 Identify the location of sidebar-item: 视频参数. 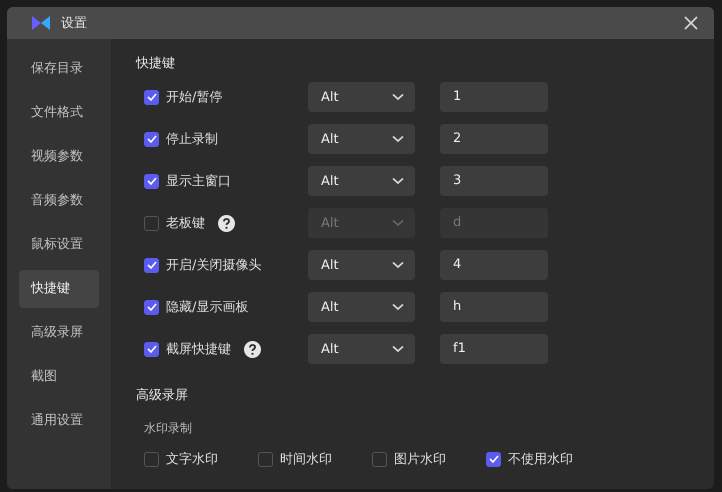
(59, 157).